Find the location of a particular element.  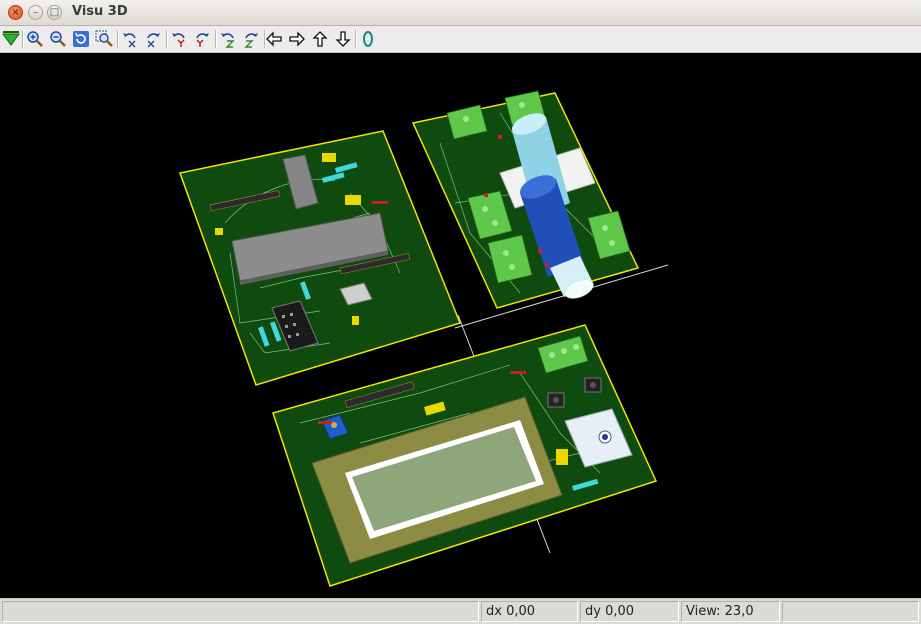

zoom-out-button is located at coordinates (58, 39).